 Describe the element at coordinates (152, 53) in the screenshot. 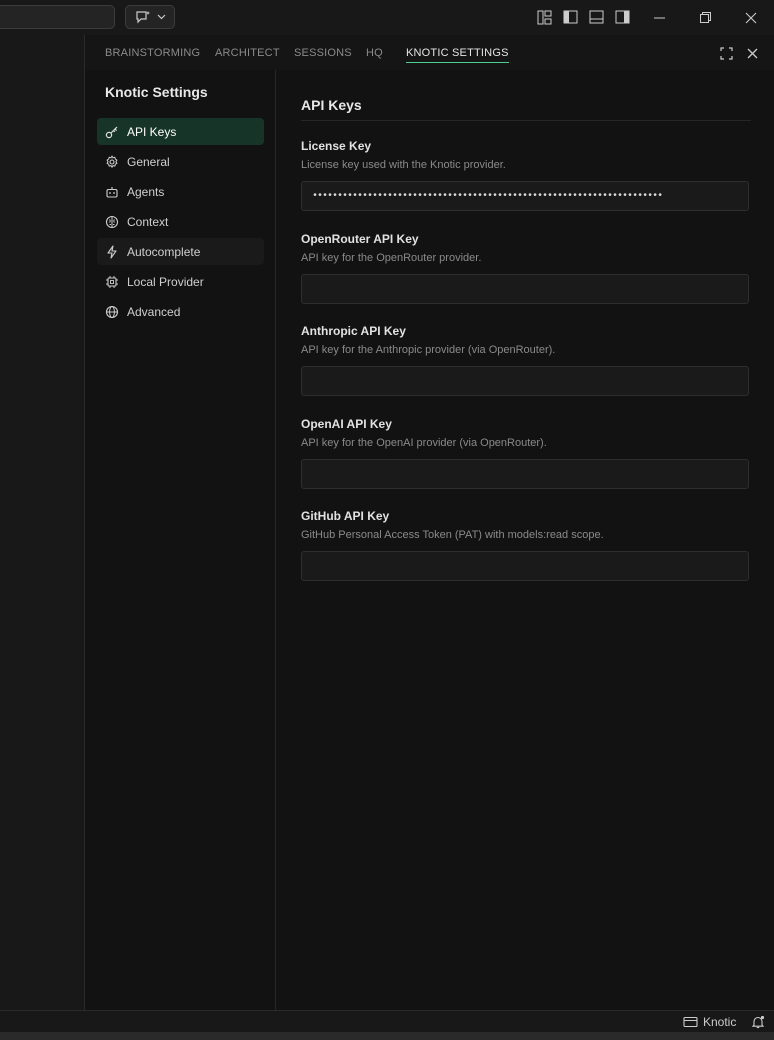

I see `tab-brainstorming: BRAINSTORMING` at that location.